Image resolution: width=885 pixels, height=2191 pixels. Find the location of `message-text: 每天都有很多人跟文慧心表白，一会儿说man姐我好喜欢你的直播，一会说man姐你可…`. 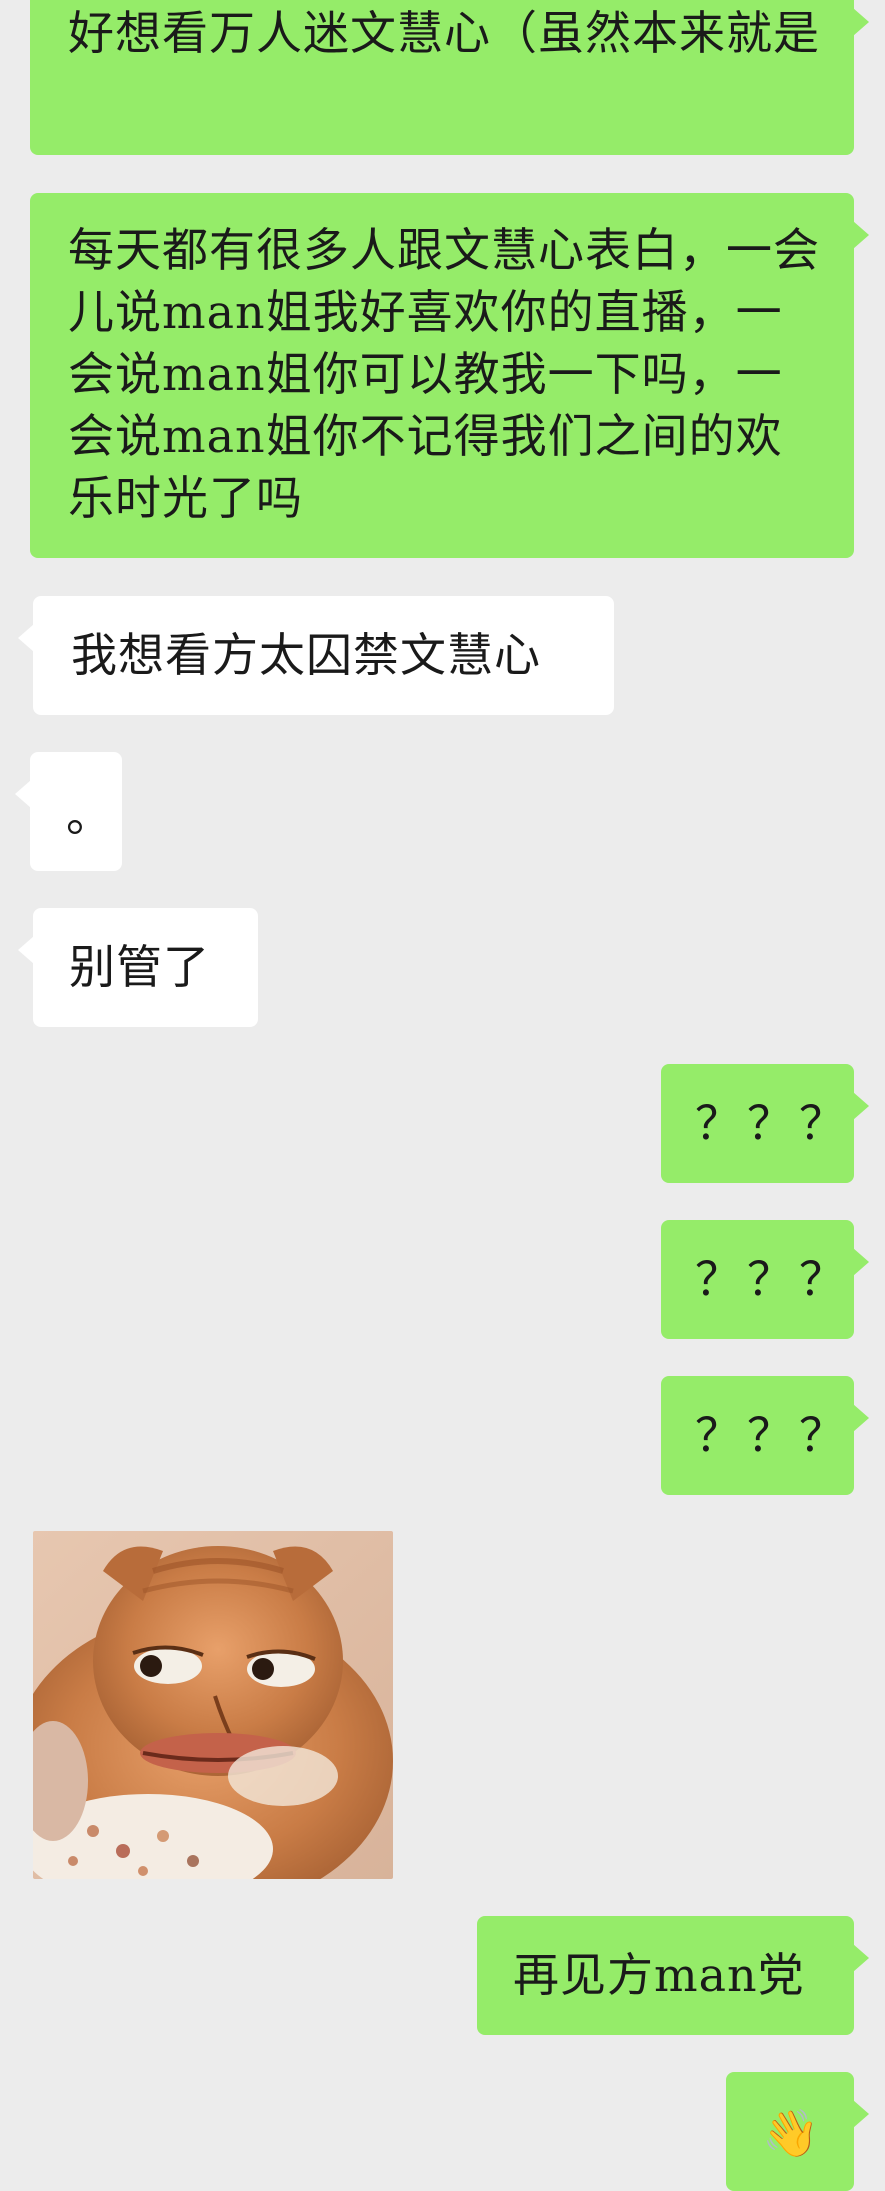

message-text: 每天都有很多人跟文慧心表白，一会儿说man姐我好喜欢你的直播，一会说man姐你可… is located at coordinates (444, 374).